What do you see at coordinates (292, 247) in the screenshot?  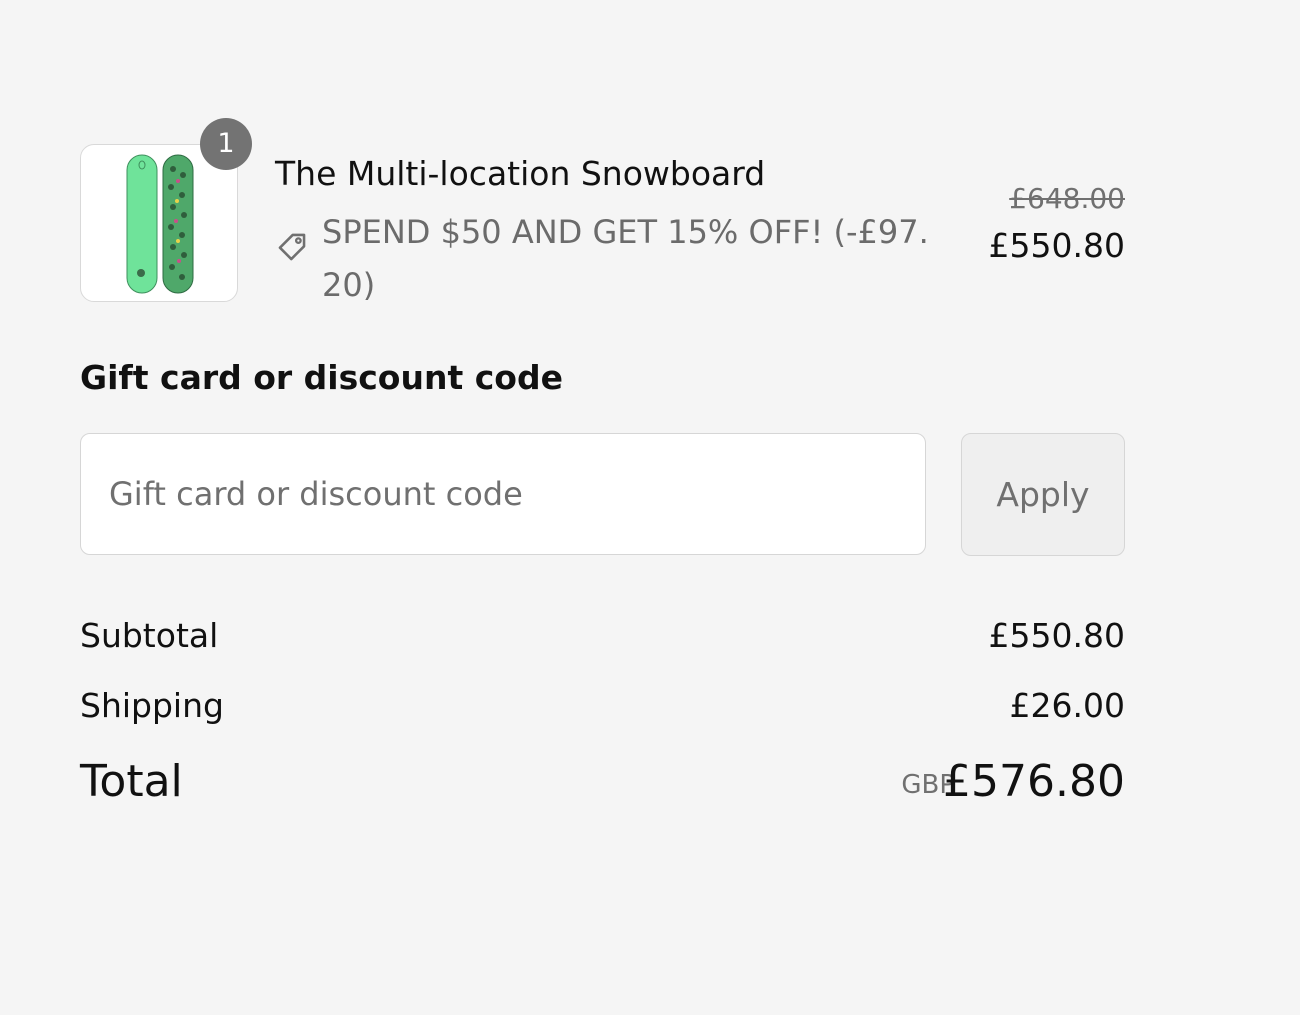 I see `tag-icon` at bounding box center [292, 247].